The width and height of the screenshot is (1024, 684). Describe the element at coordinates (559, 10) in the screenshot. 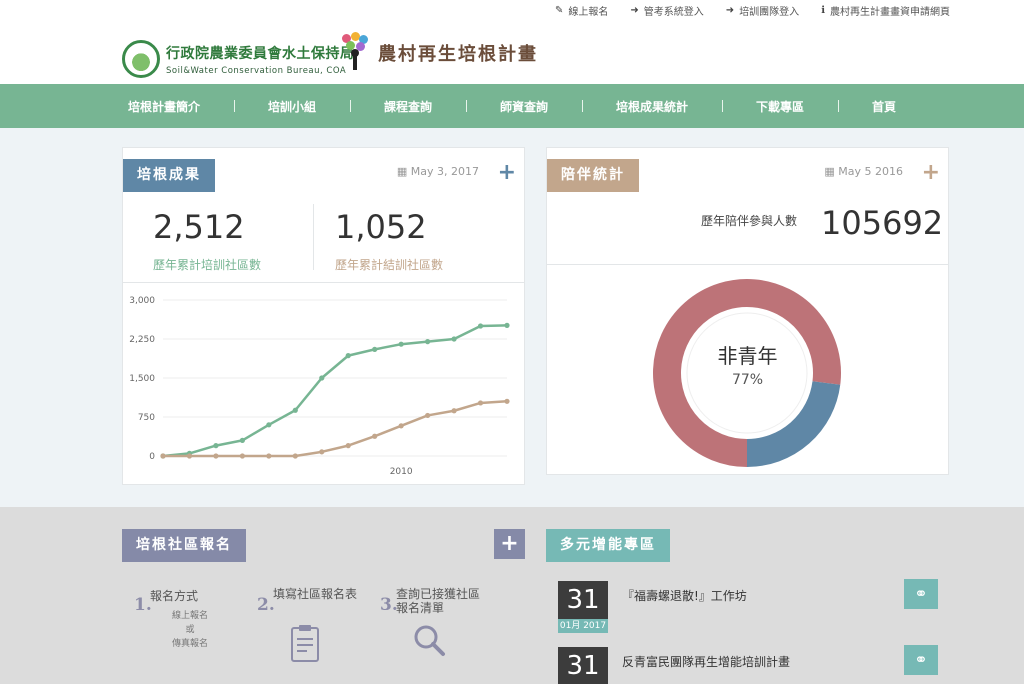

I see `pencil-icon: ✎` at that location.